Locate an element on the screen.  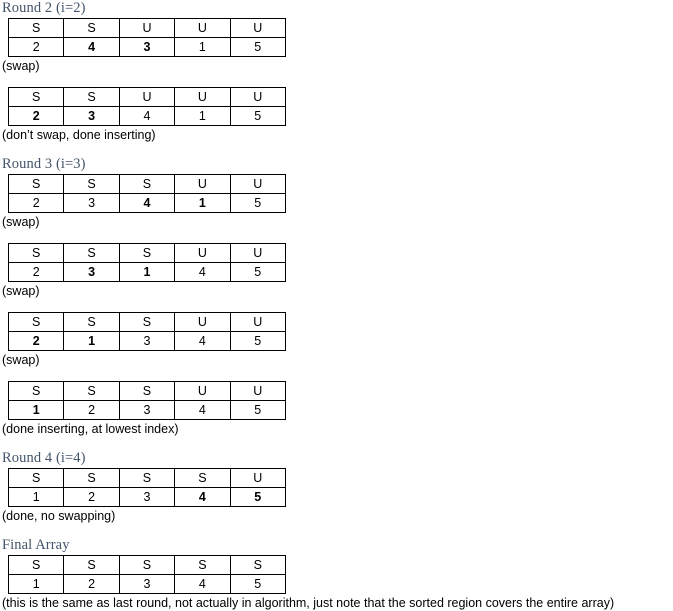
array-table: SSSUU12345 is located at coordinates (146, 400).